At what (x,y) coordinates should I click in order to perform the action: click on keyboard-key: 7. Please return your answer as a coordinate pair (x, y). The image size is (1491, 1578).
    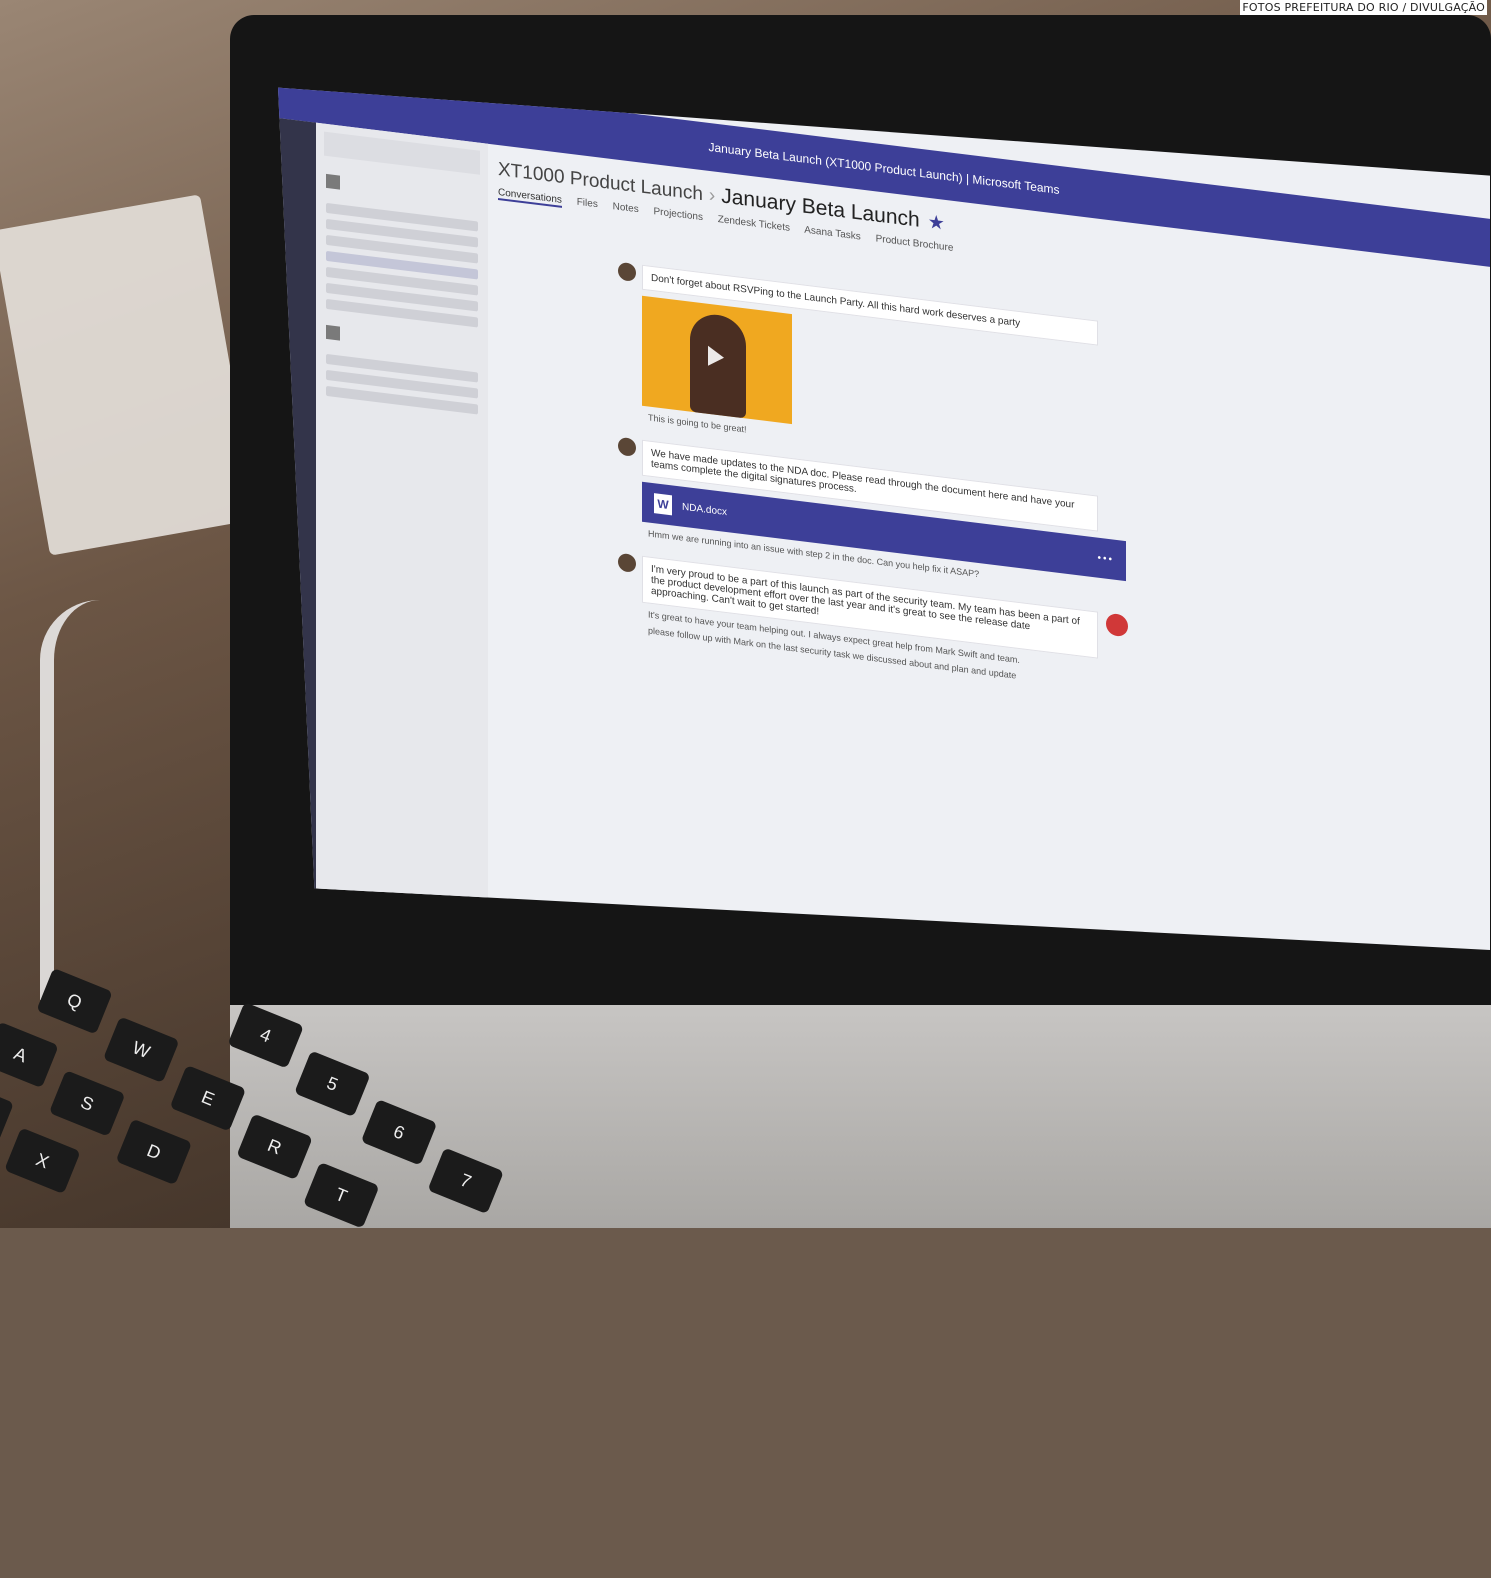
    Looking at the image, I should click on (466, 1181).